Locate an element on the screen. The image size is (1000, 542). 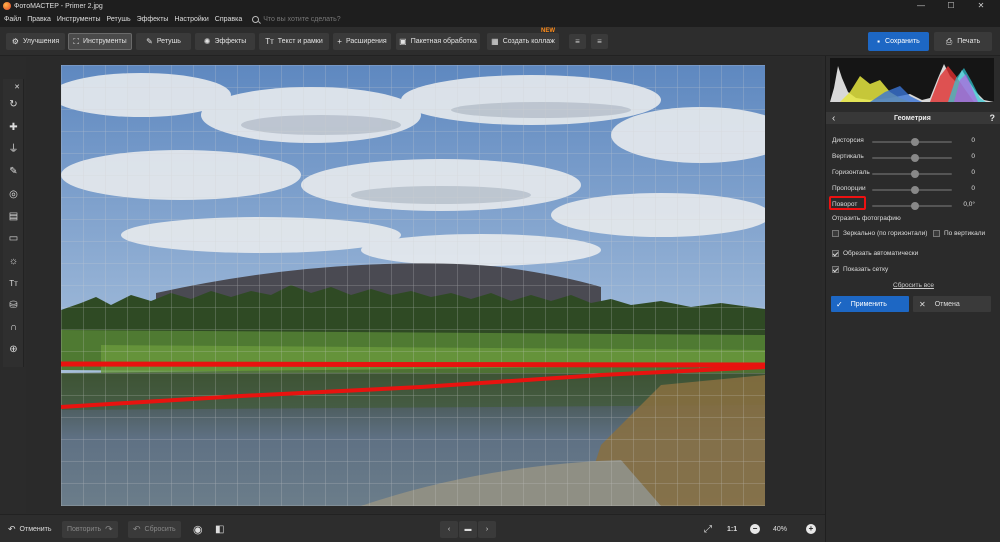
undo-label: Отменить is located at coordinates (35, 529).